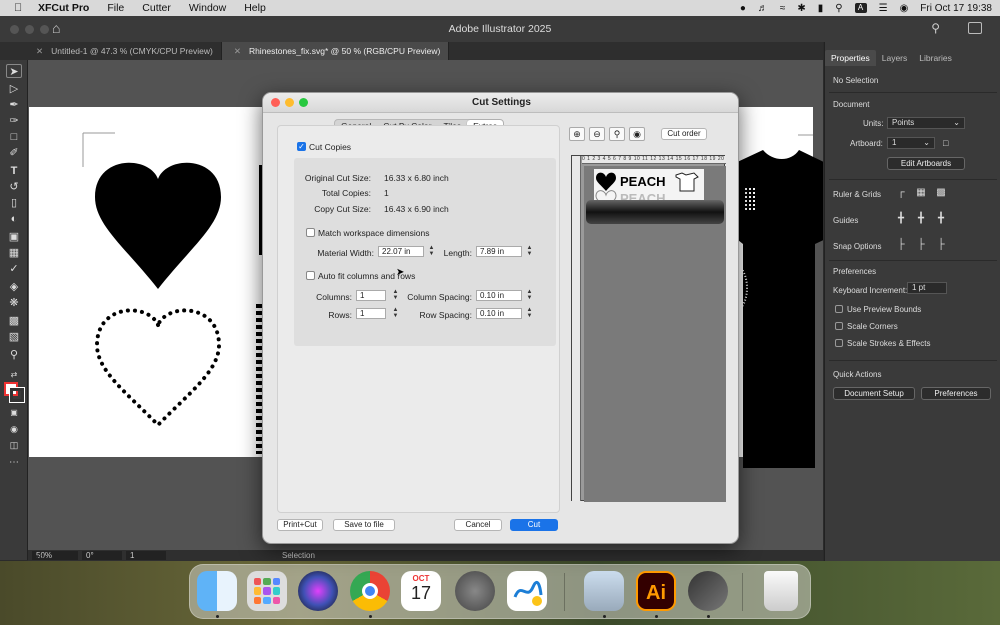 The height and width of the screenshot is (625, 1000). I want to click on eraser-tool-icon: ▯, so click(14, 203).